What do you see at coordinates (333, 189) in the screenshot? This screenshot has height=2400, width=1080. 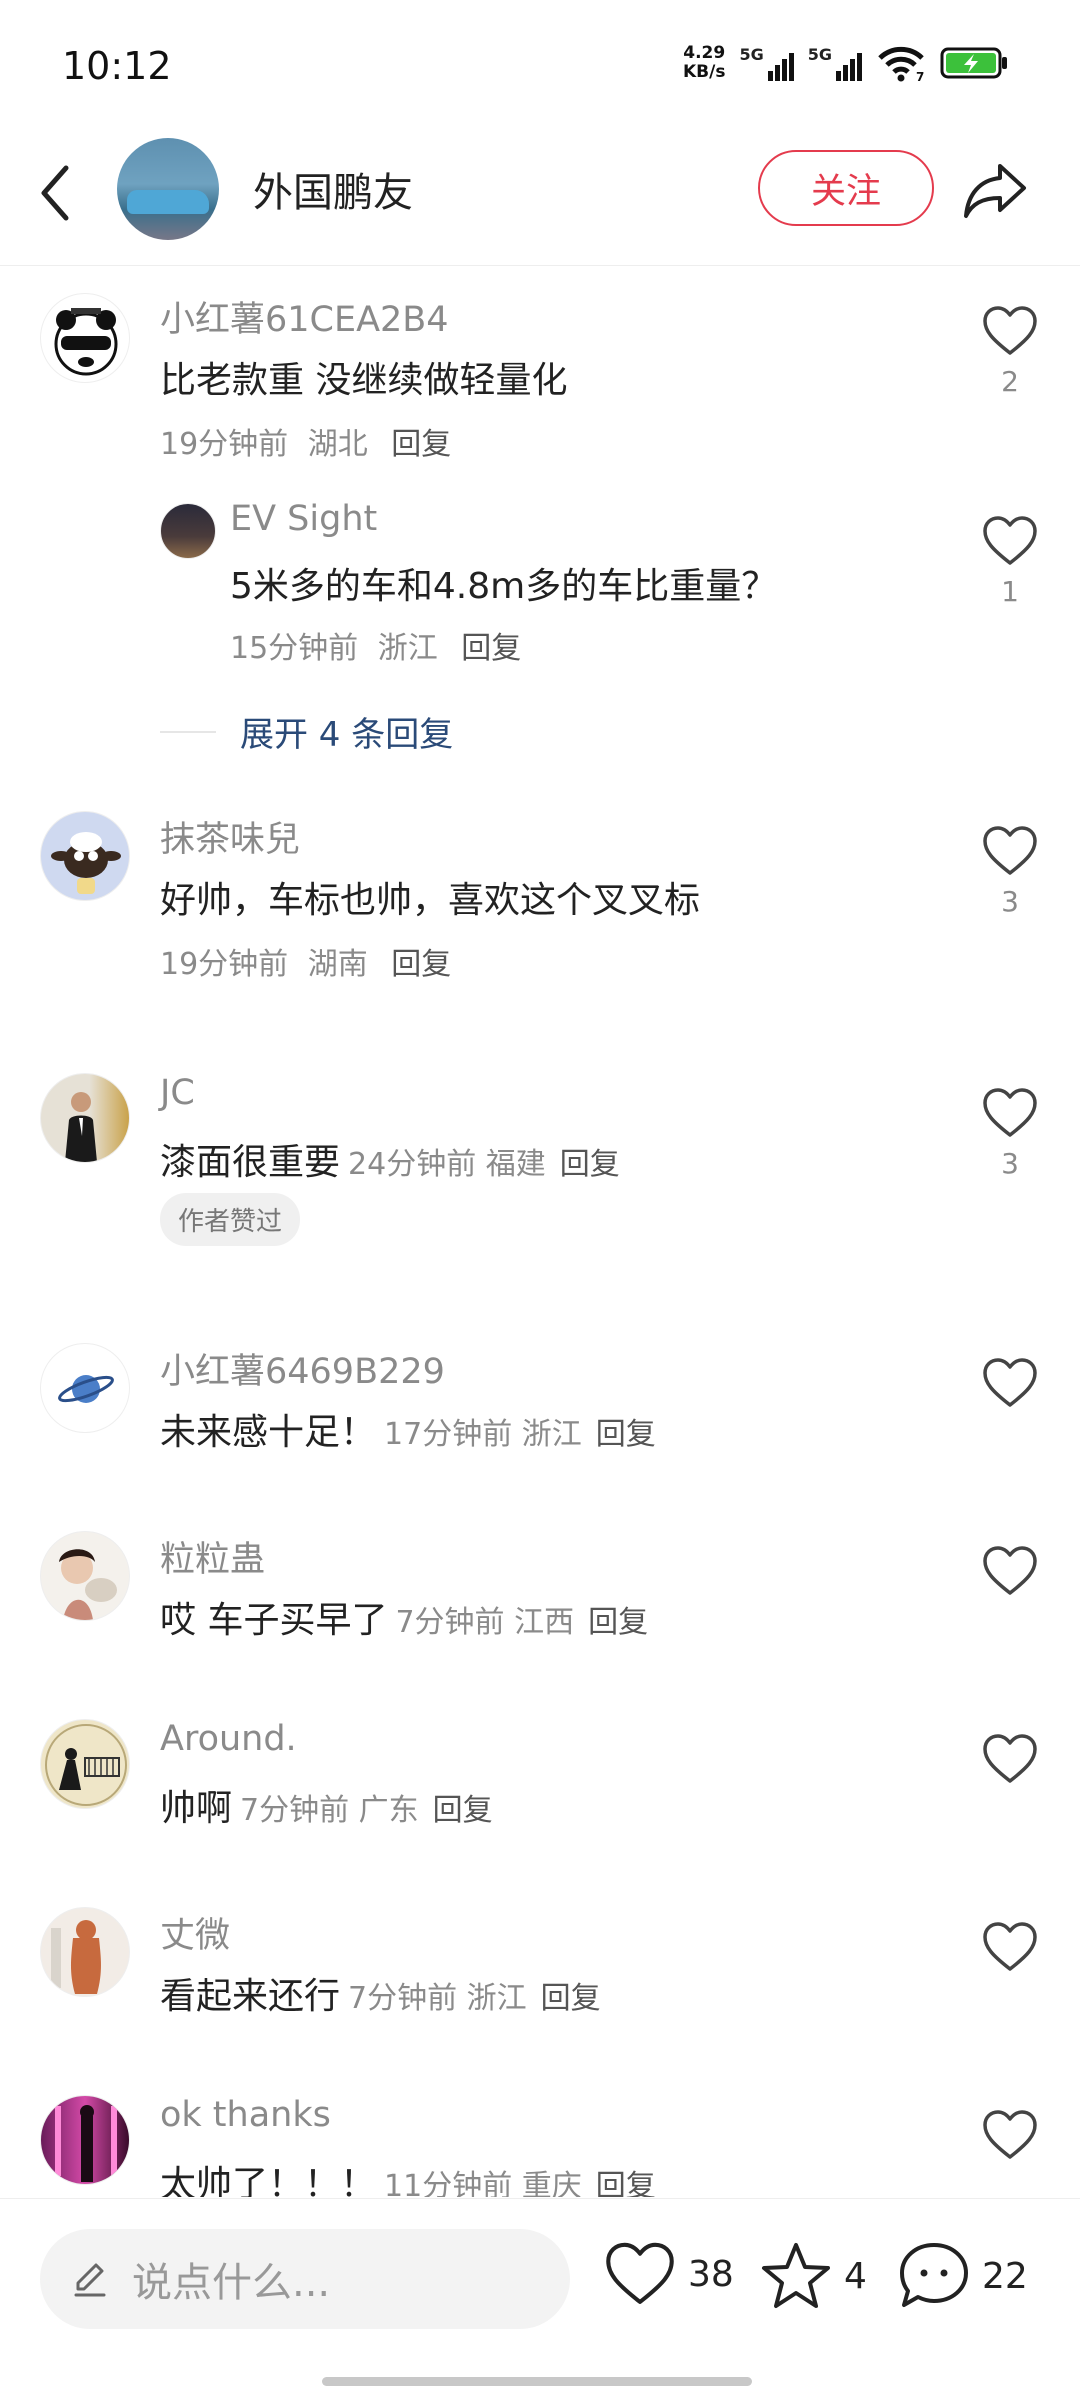 I see `author-name: 外国鹏友` at bounding box center [333, 189].